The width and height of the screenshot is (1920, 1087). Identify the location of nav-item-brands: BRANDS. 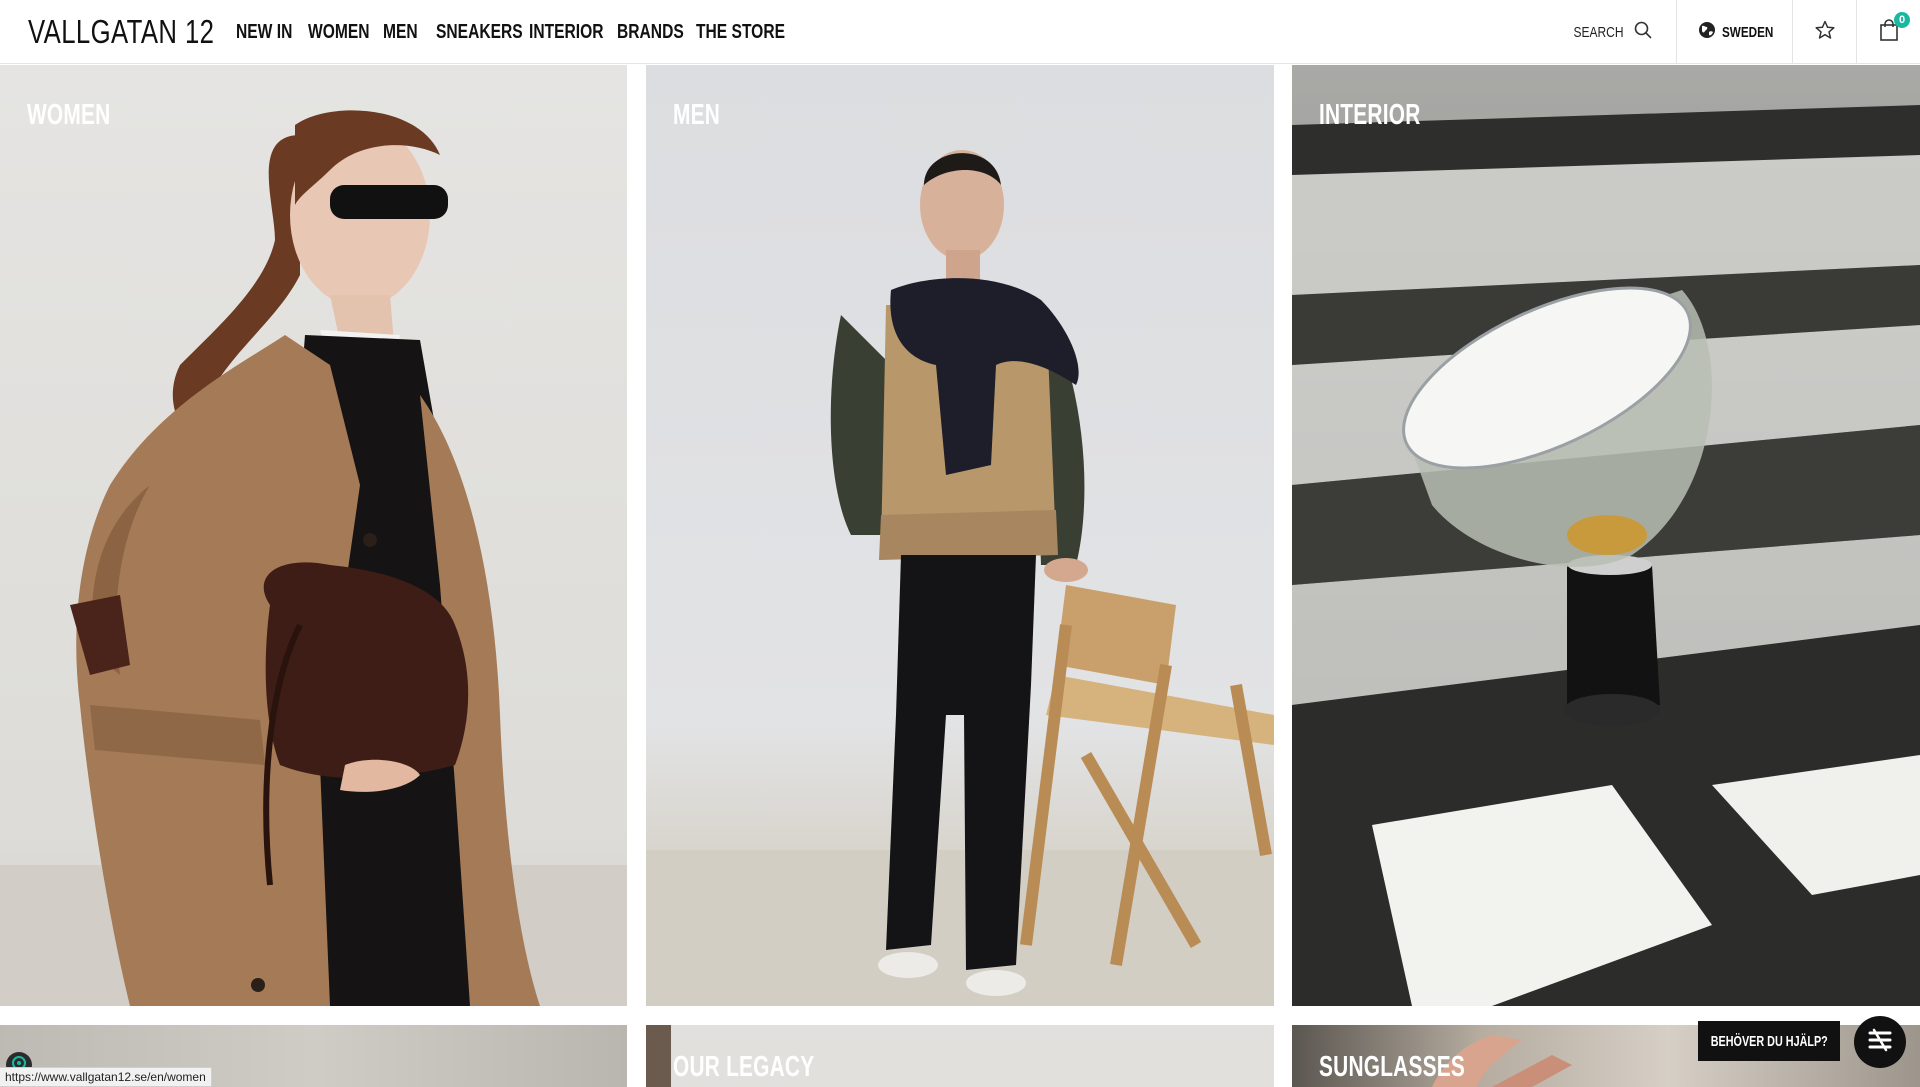
(650, 32).